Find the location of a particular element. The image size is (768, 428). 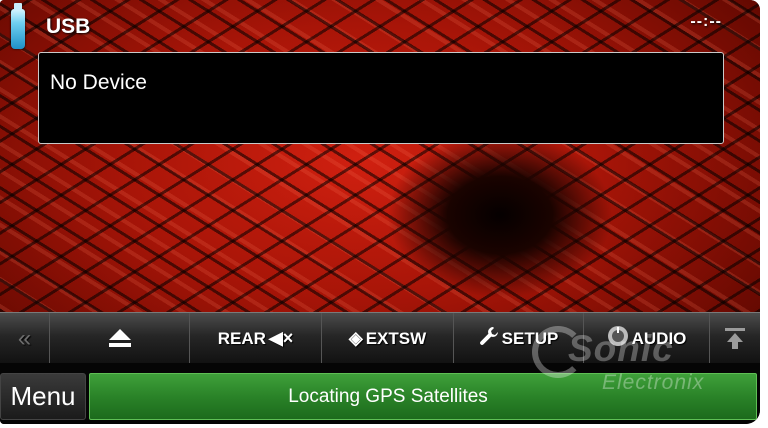

menu-button: Menu is located at coordinates (43, 396).